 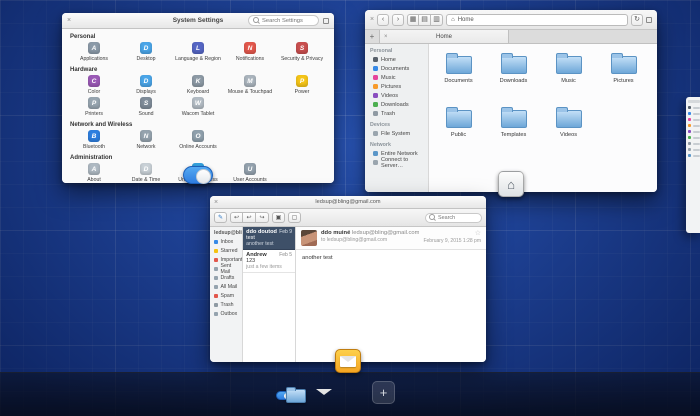 I want to click on back-button: ‹, so click(x=383, y=19).